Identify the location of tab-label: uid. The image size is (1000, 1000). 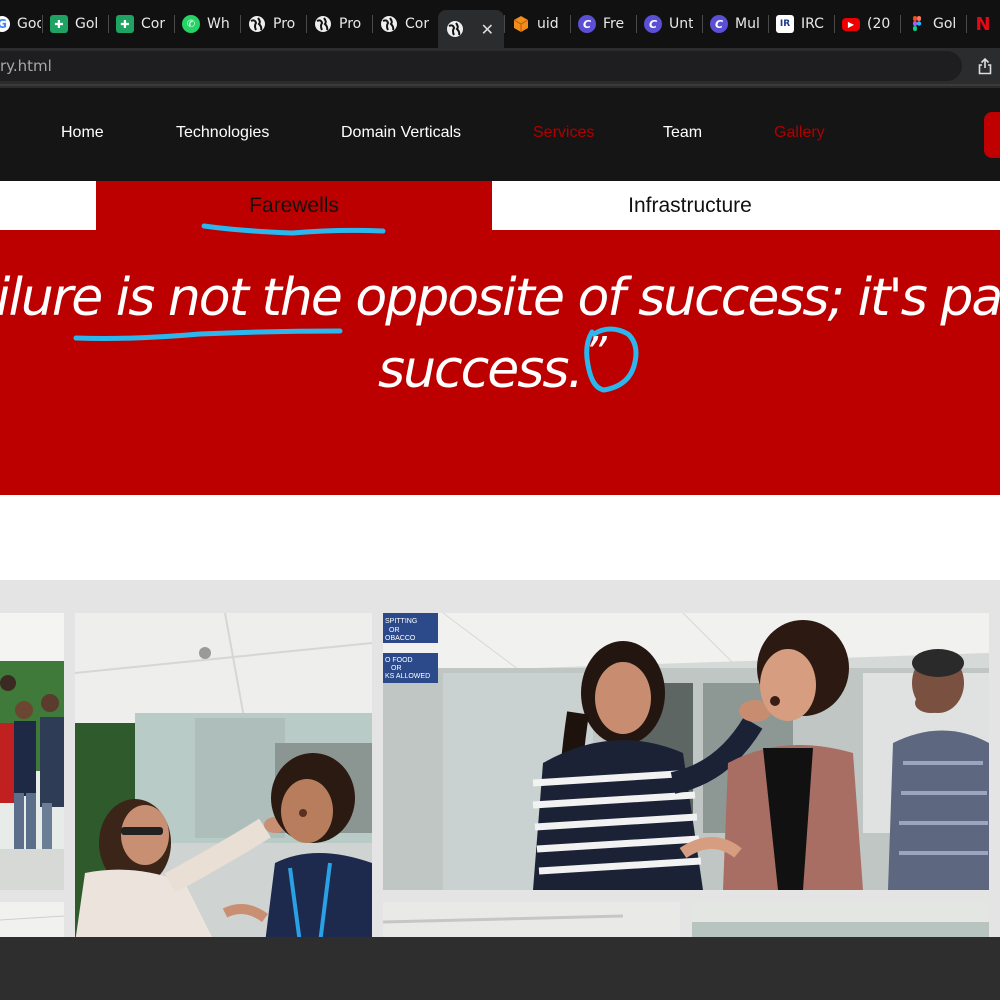
(548, 24).